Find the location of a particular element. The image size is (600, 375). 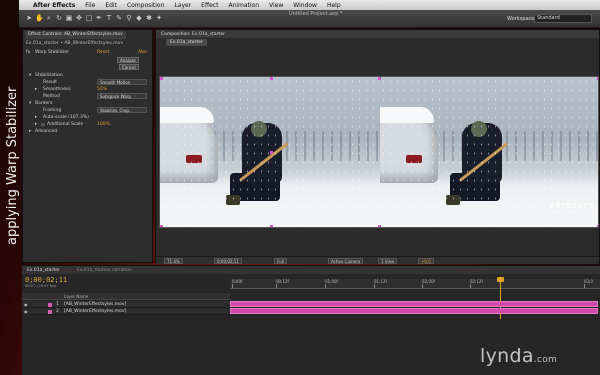

puppet-tool-icon: ✦ is located at coordinates (159, 18).